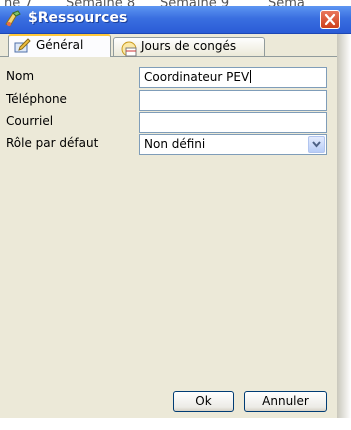  Describe the element at coordinates (175, 20) in the screenshot. I see `window-titlebar: $Ressources` at that location.